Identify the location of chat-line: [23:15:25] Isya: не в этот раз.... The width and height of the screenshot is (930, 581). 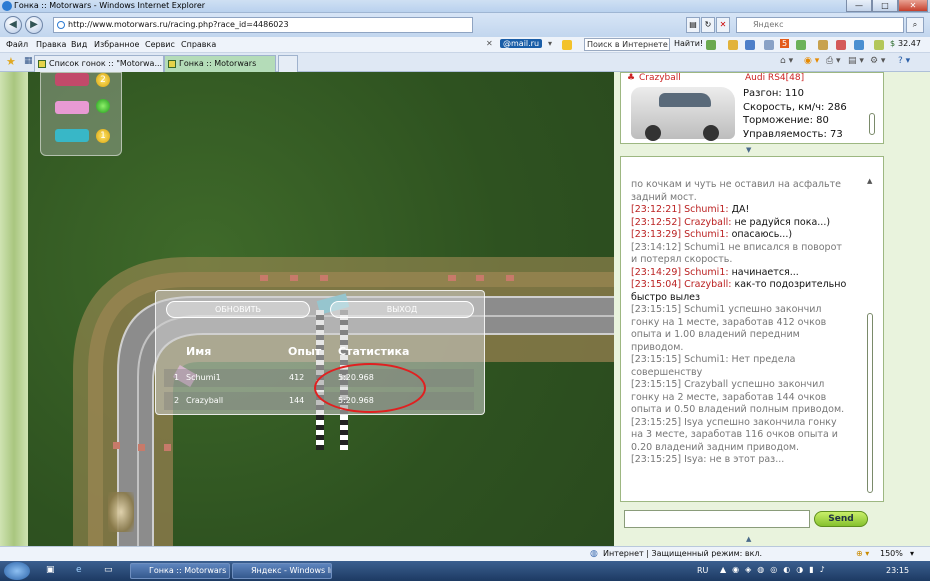
(749, 460).